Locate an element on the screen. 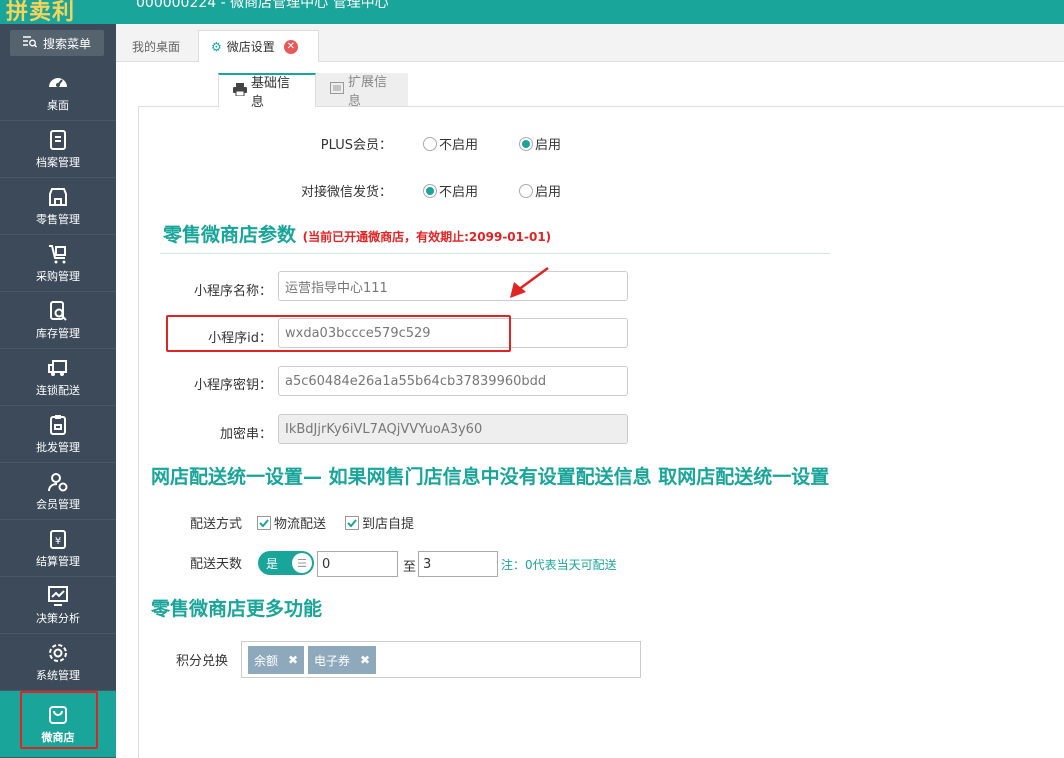 This screenshot has width=1064, height=758. sidebar-item-label: 桌面 is located at coordinates (58, 105).